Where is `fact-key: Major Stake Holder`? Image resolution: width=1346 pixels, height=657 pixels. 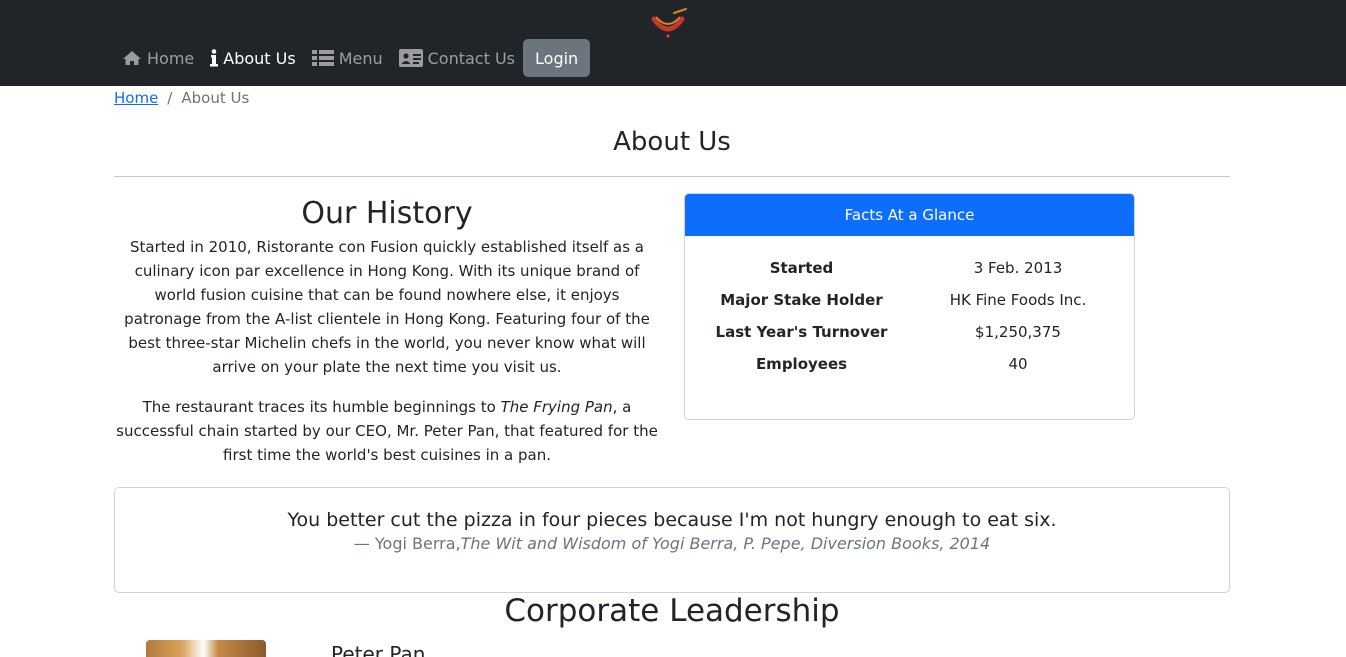
fact-key: Major Stake Holder is located at coordinates (801, 300).